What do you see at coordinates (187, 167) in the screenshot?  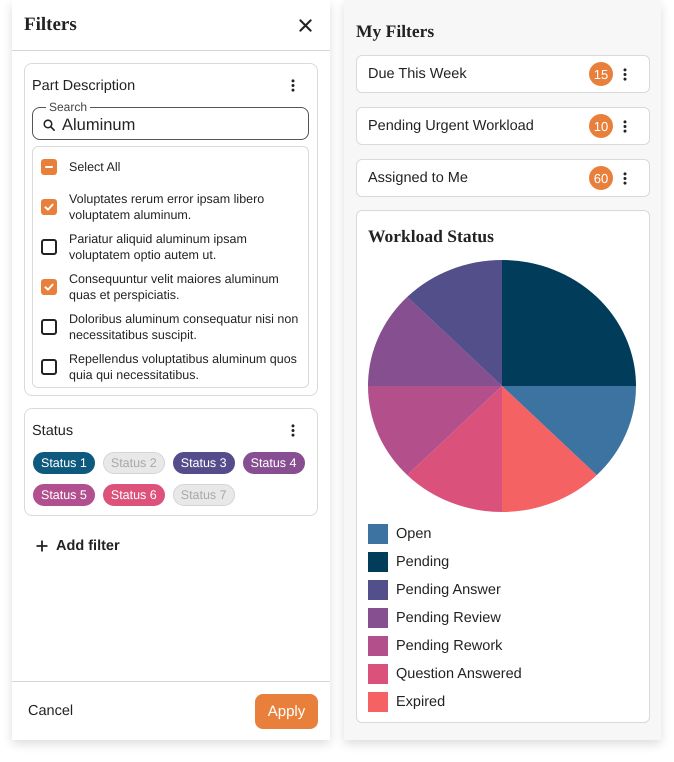 I see `option-label: Select All` at bounding box center [187, 167].